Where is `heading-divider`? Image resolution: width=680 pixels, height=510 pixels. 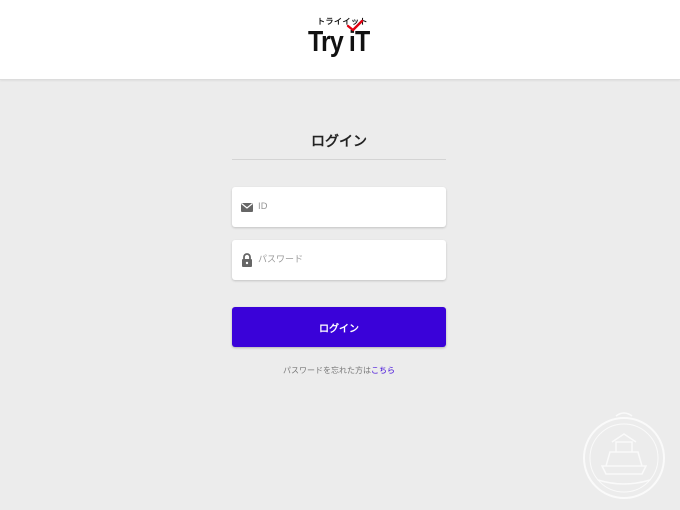
heading-divider is located at coordinates (339, 159).